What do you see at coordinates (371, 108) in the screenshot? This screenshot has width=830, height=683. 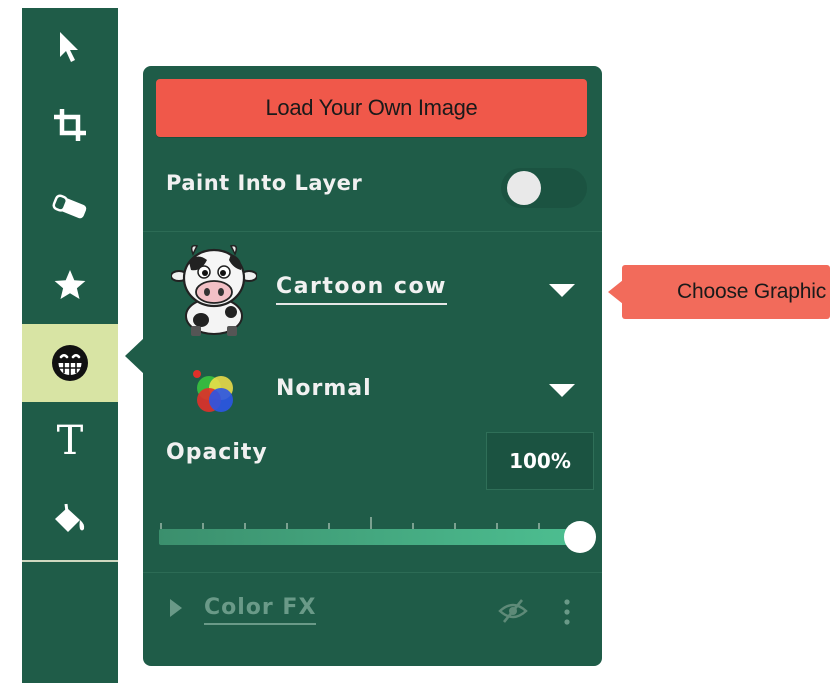 I see `load-image-button: Load Your Own Image` at bounding box center [371, 108].